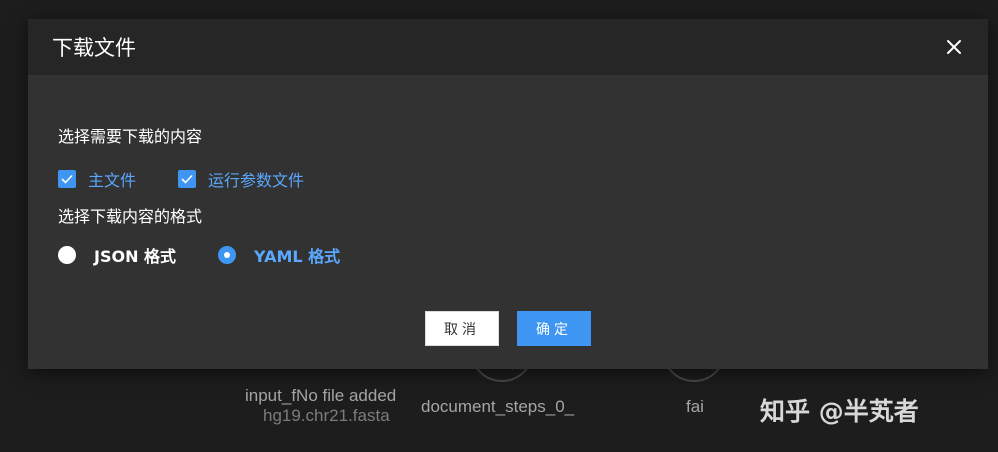  Describe the element at coordinates (695, 406) in the screenshot. I see `node-label: fai` at that location.